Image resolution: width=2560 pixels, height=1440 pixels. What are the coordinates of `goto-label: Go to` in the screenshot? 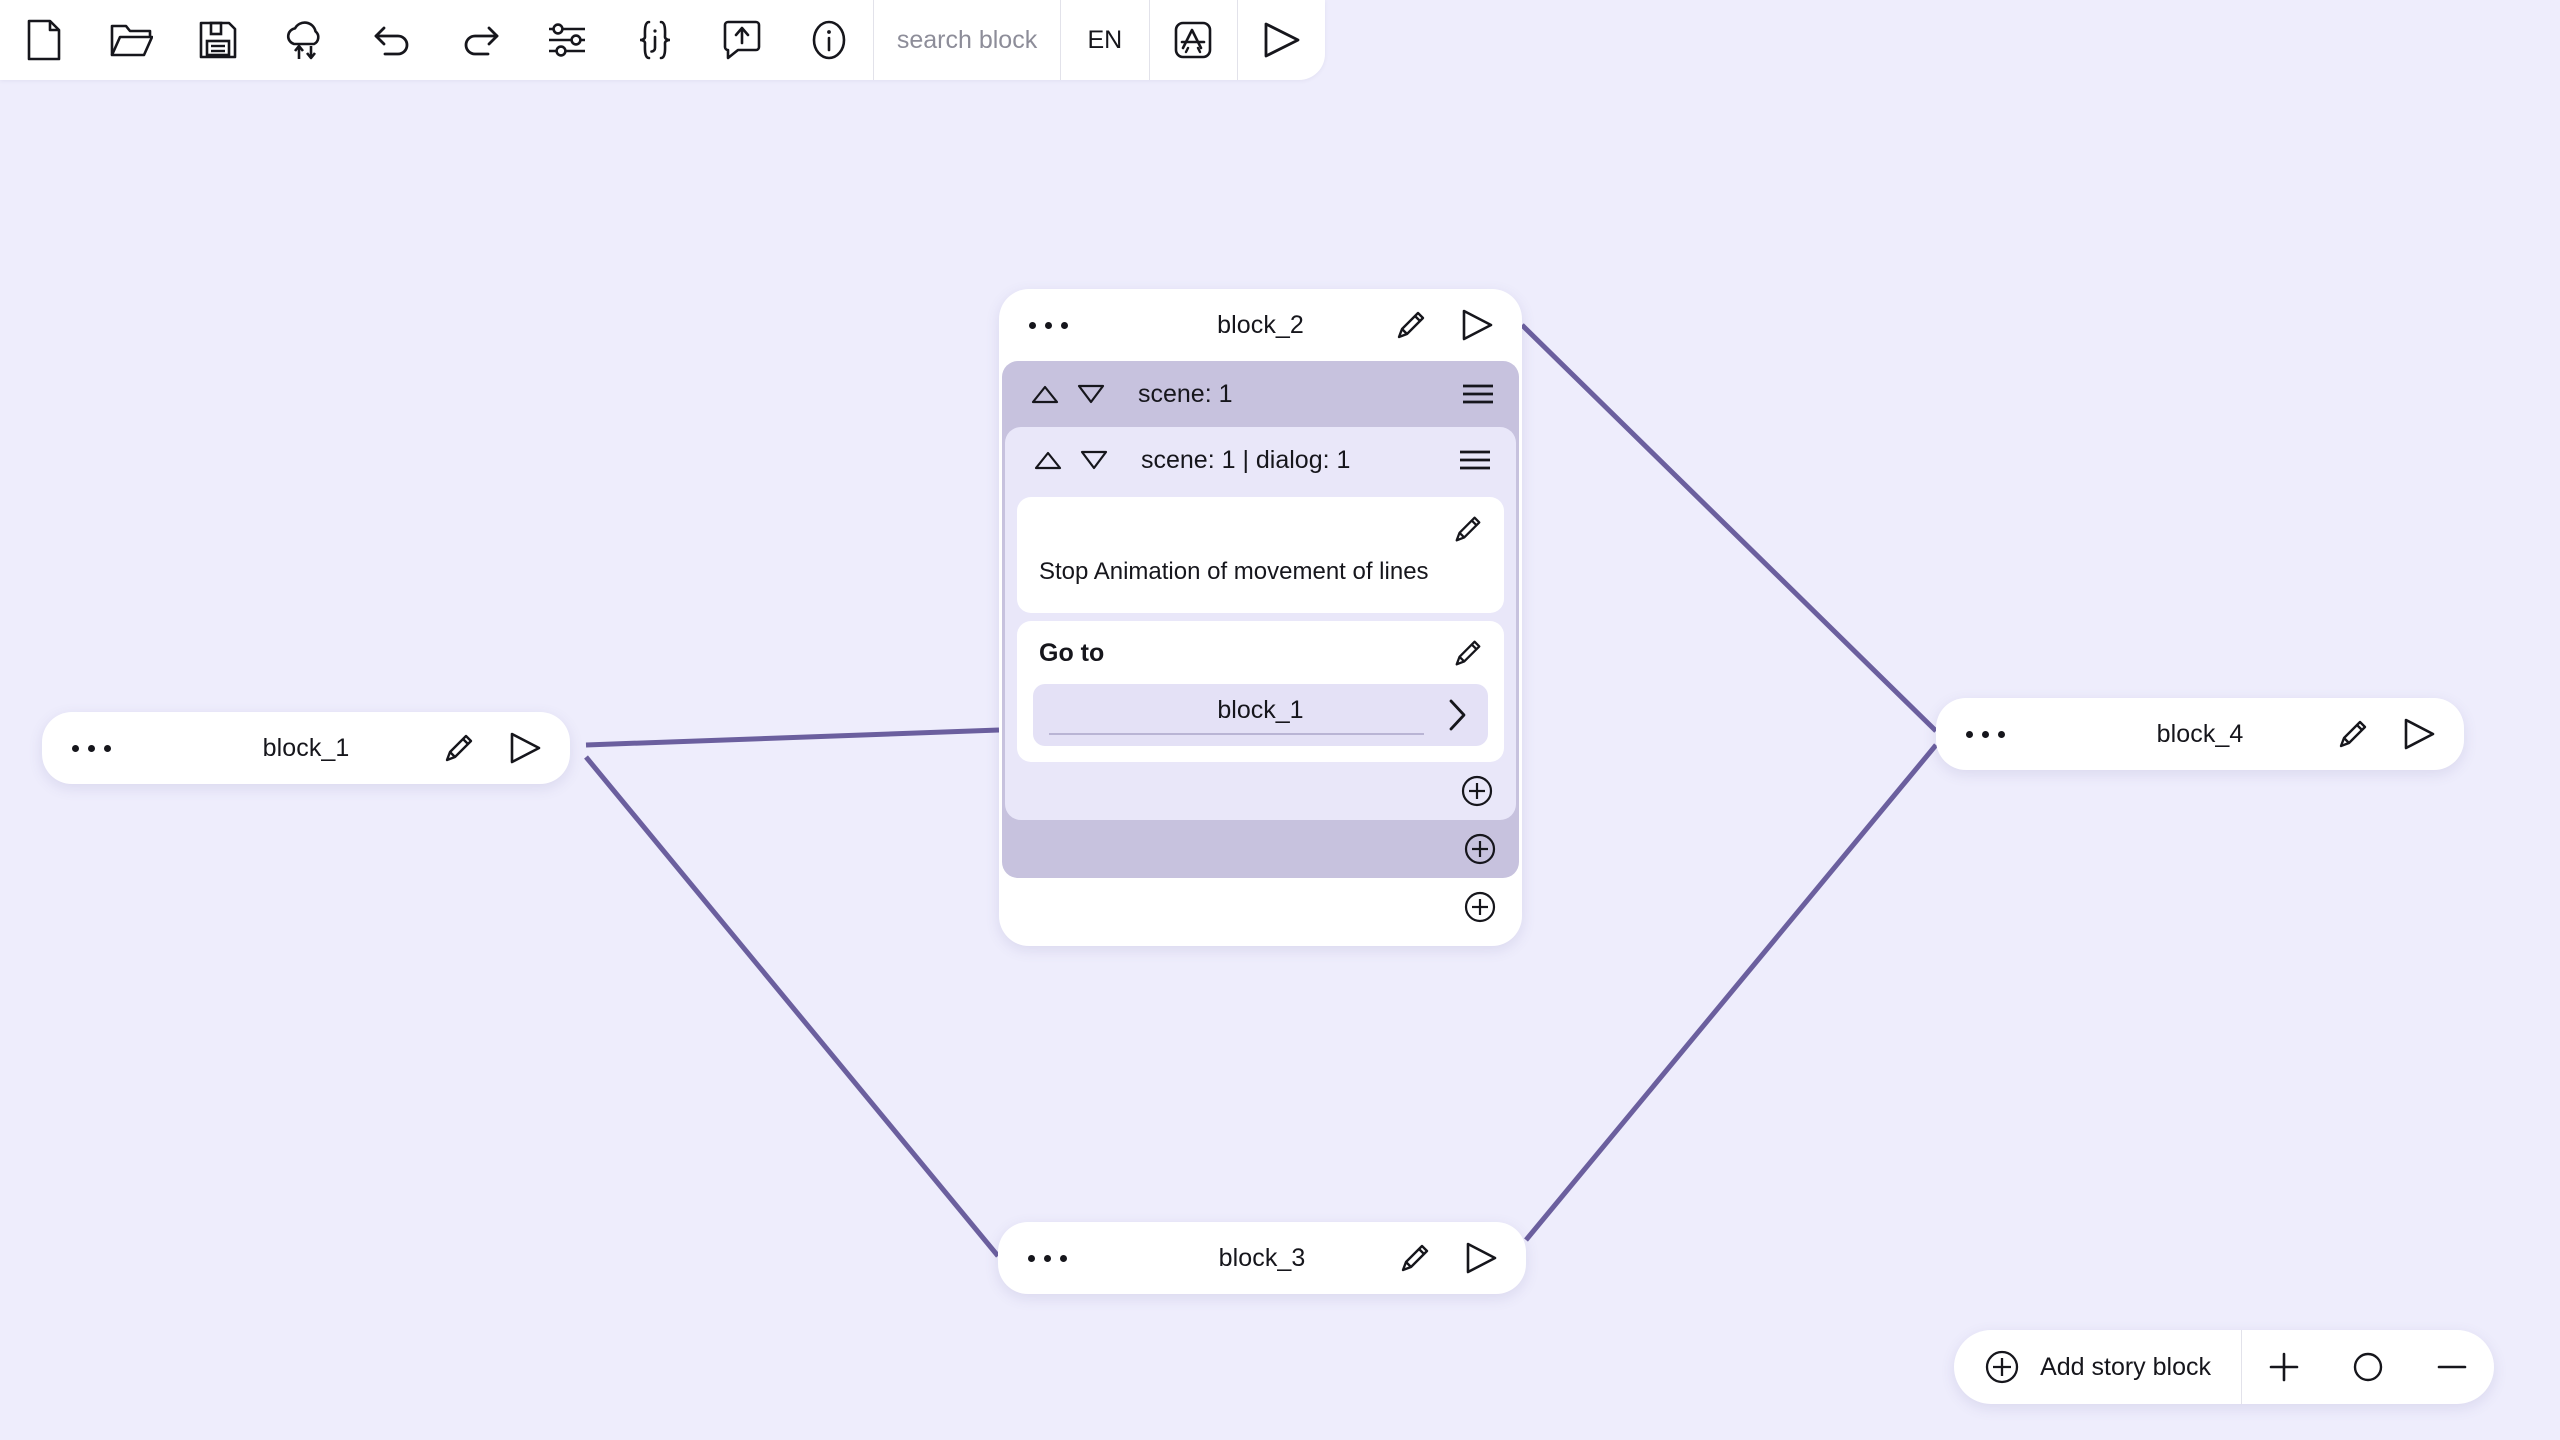 It's located at (1072, 653).